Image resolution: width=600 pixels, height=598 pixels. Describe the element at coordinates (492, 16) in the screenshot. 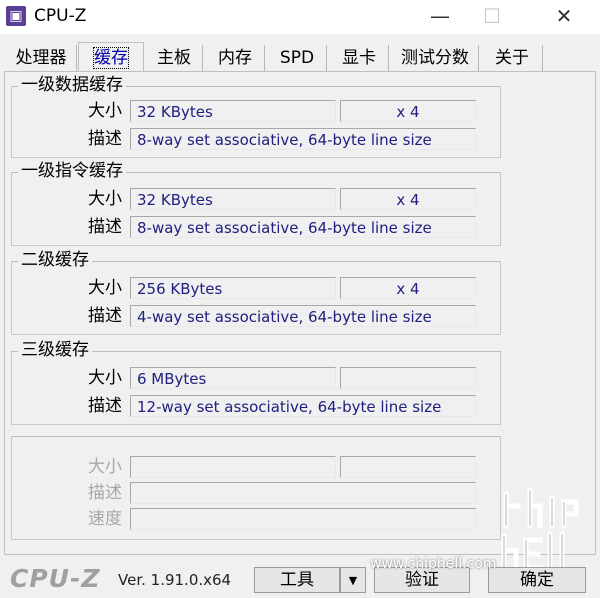

I see `maximize-icon: ☐` at that location.